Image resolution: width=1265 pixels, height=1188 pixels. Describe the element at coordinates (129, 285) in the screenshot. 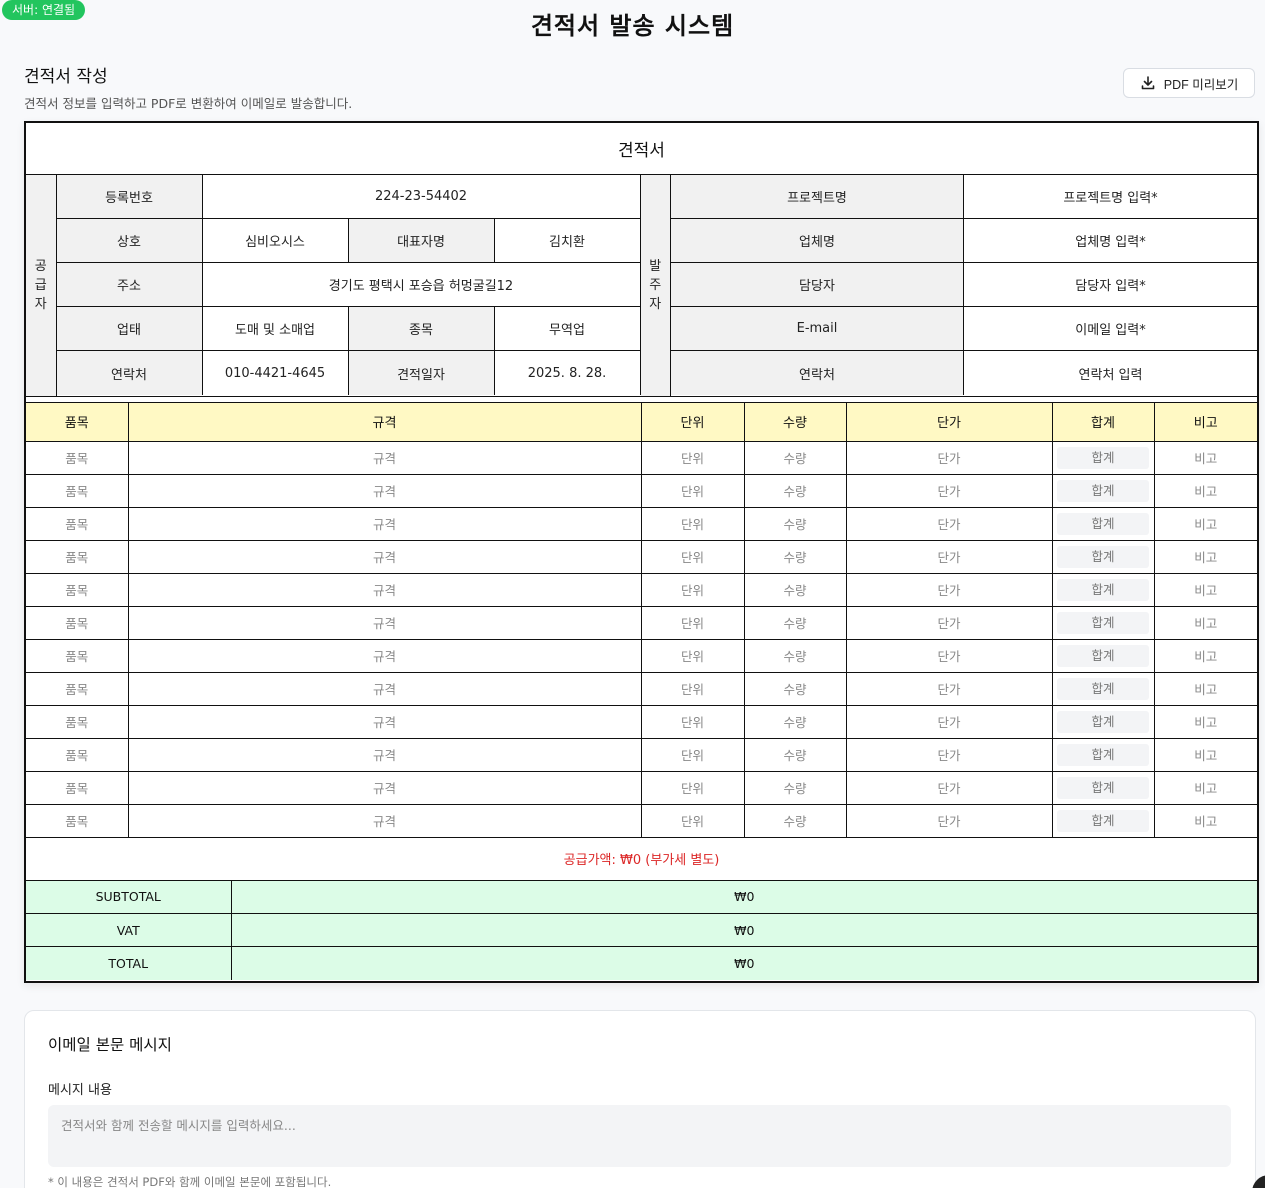

I see `address-label: 주소` at that location.